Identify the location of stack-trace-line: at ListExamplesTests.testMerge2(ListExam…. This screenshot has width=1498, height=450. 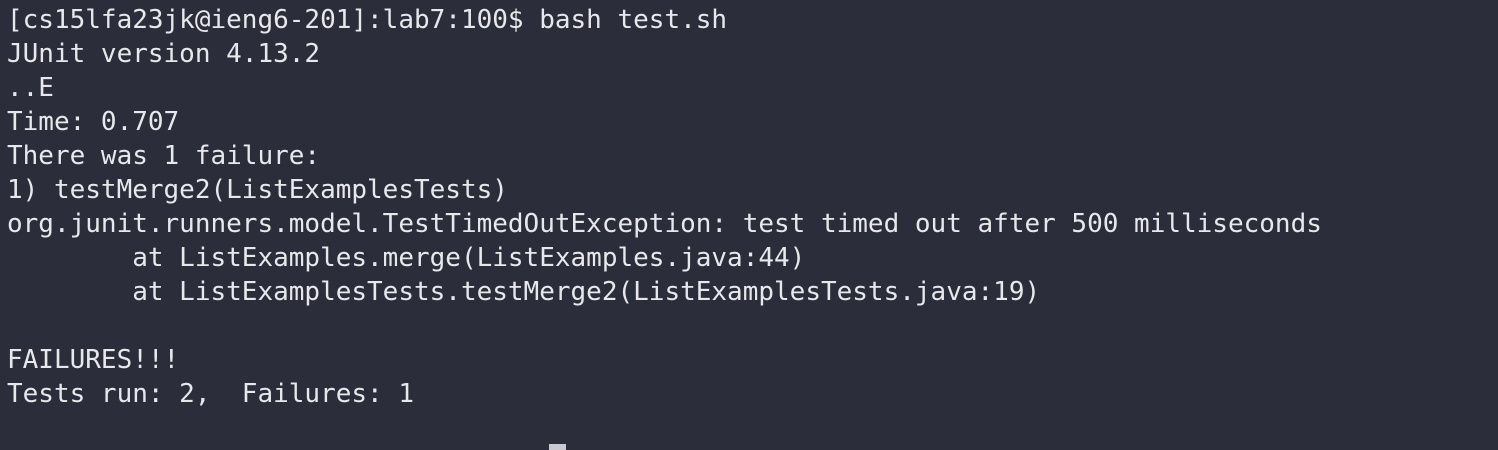
(524, 292).